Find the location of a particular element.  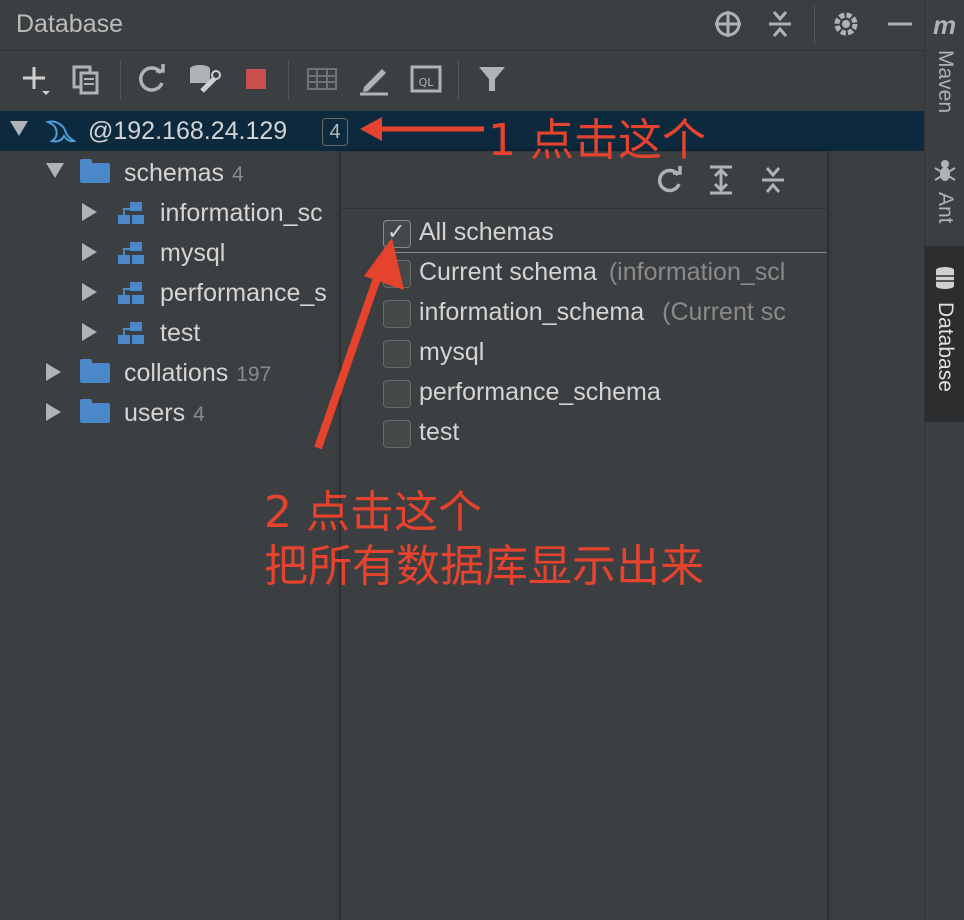

annotation-arrows is located at coordinates (399, 283).